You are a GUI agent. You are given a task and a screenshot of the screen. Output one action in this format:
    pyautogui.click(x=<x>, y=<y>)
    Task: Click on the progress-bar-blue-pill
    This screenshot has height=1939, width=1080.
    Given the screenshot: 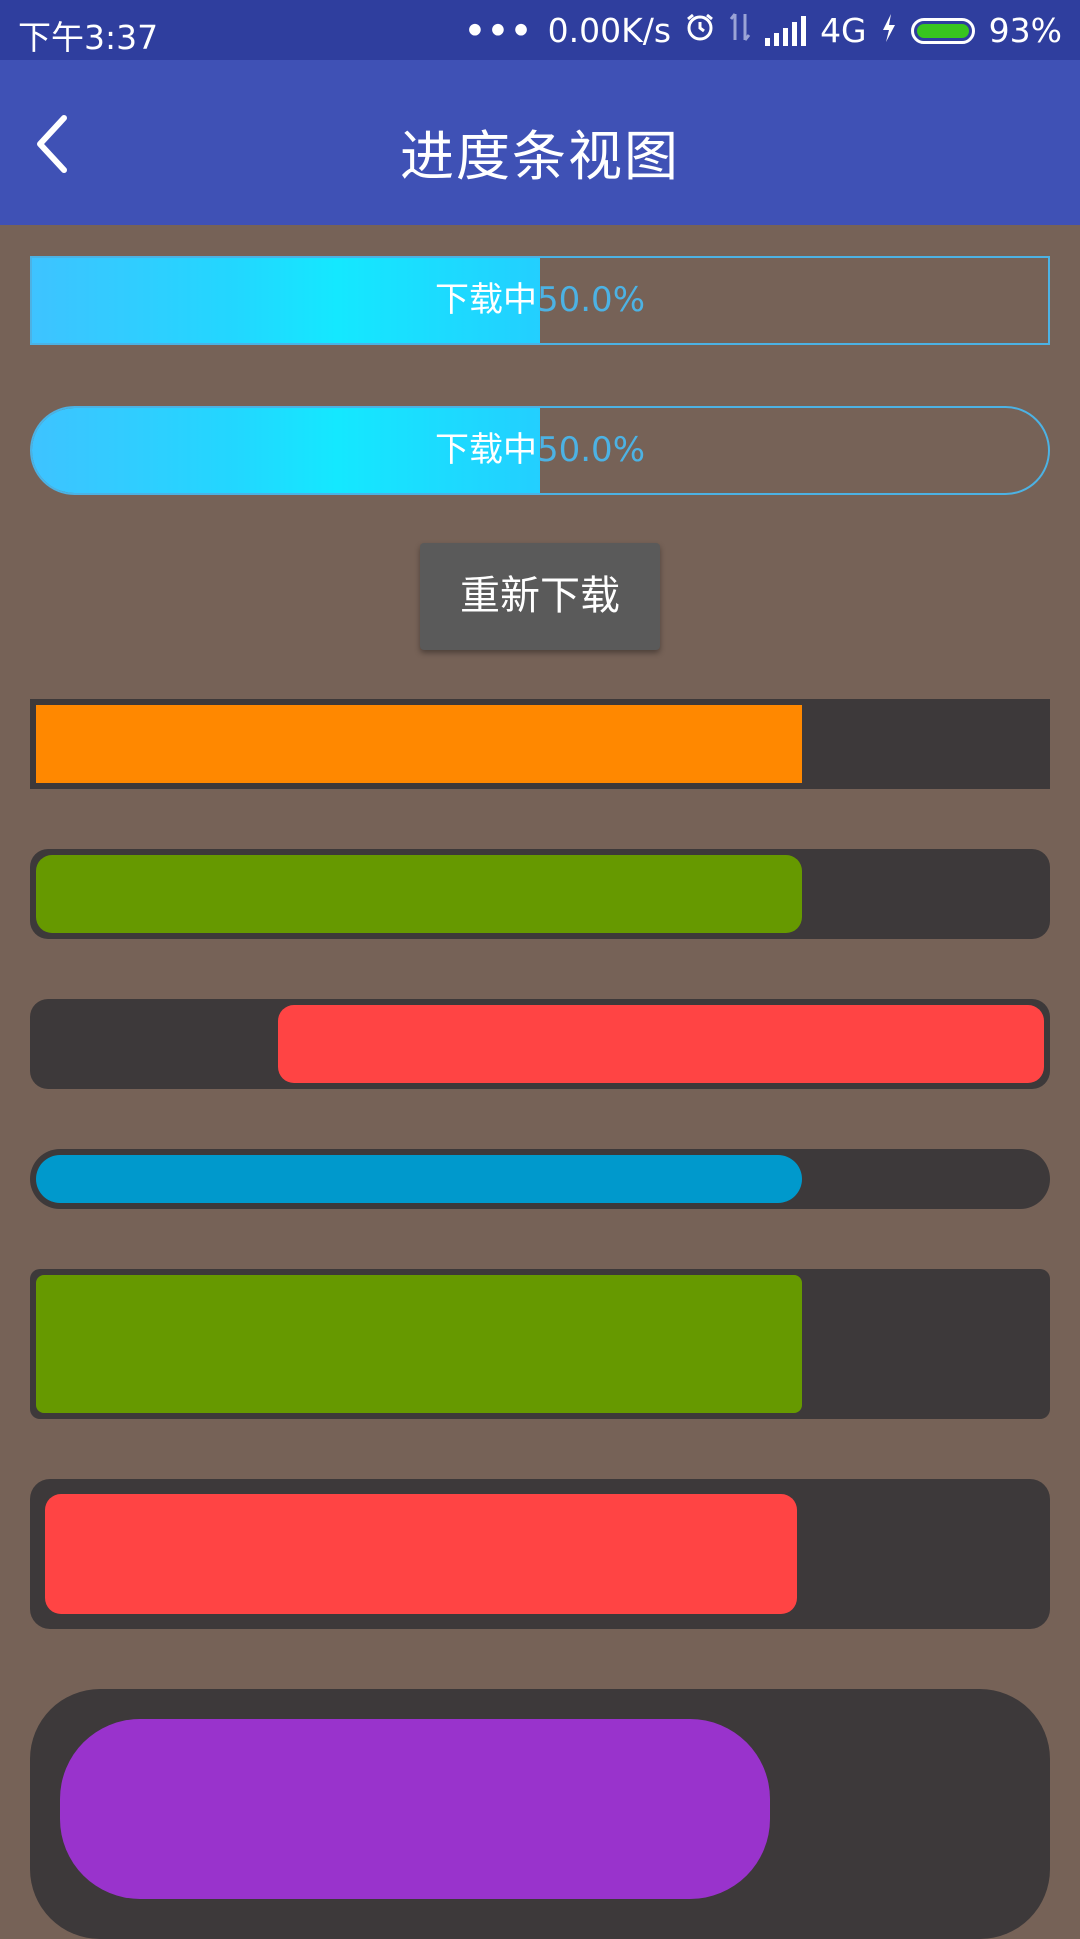 What is the action you would take?
    pyautogui.click(x=540, y=1179)
    